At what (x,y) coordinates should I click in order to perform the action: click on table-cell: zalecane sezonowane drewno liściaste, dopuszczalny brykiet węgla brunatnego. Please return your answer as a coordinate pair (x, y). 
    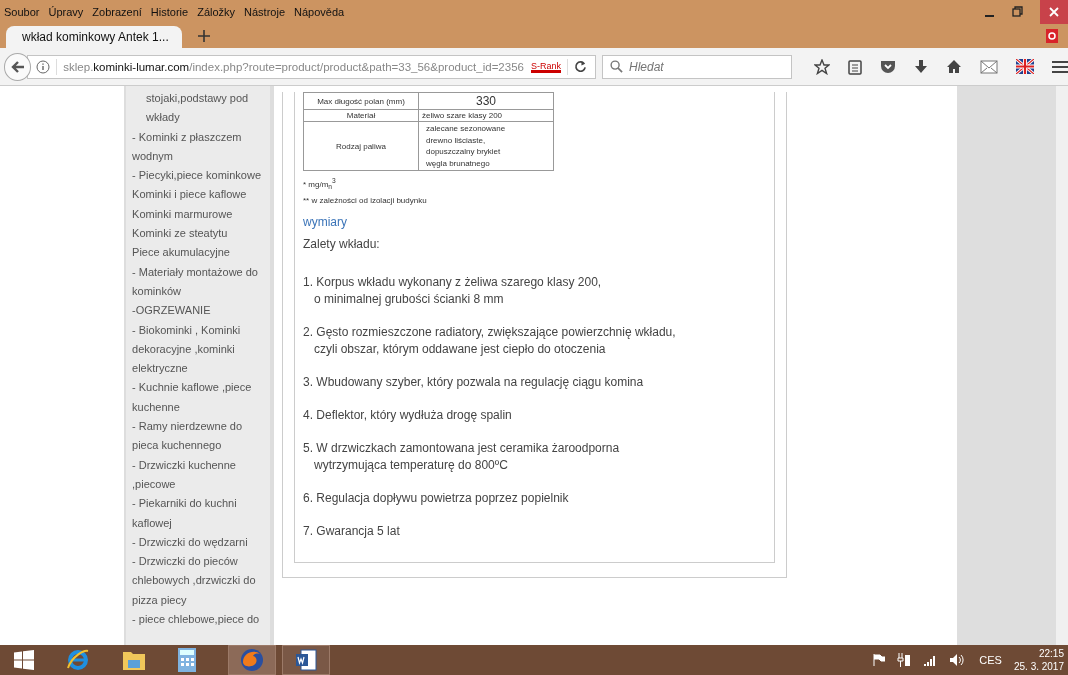
    Looking at the image, I should click on (486, 146).